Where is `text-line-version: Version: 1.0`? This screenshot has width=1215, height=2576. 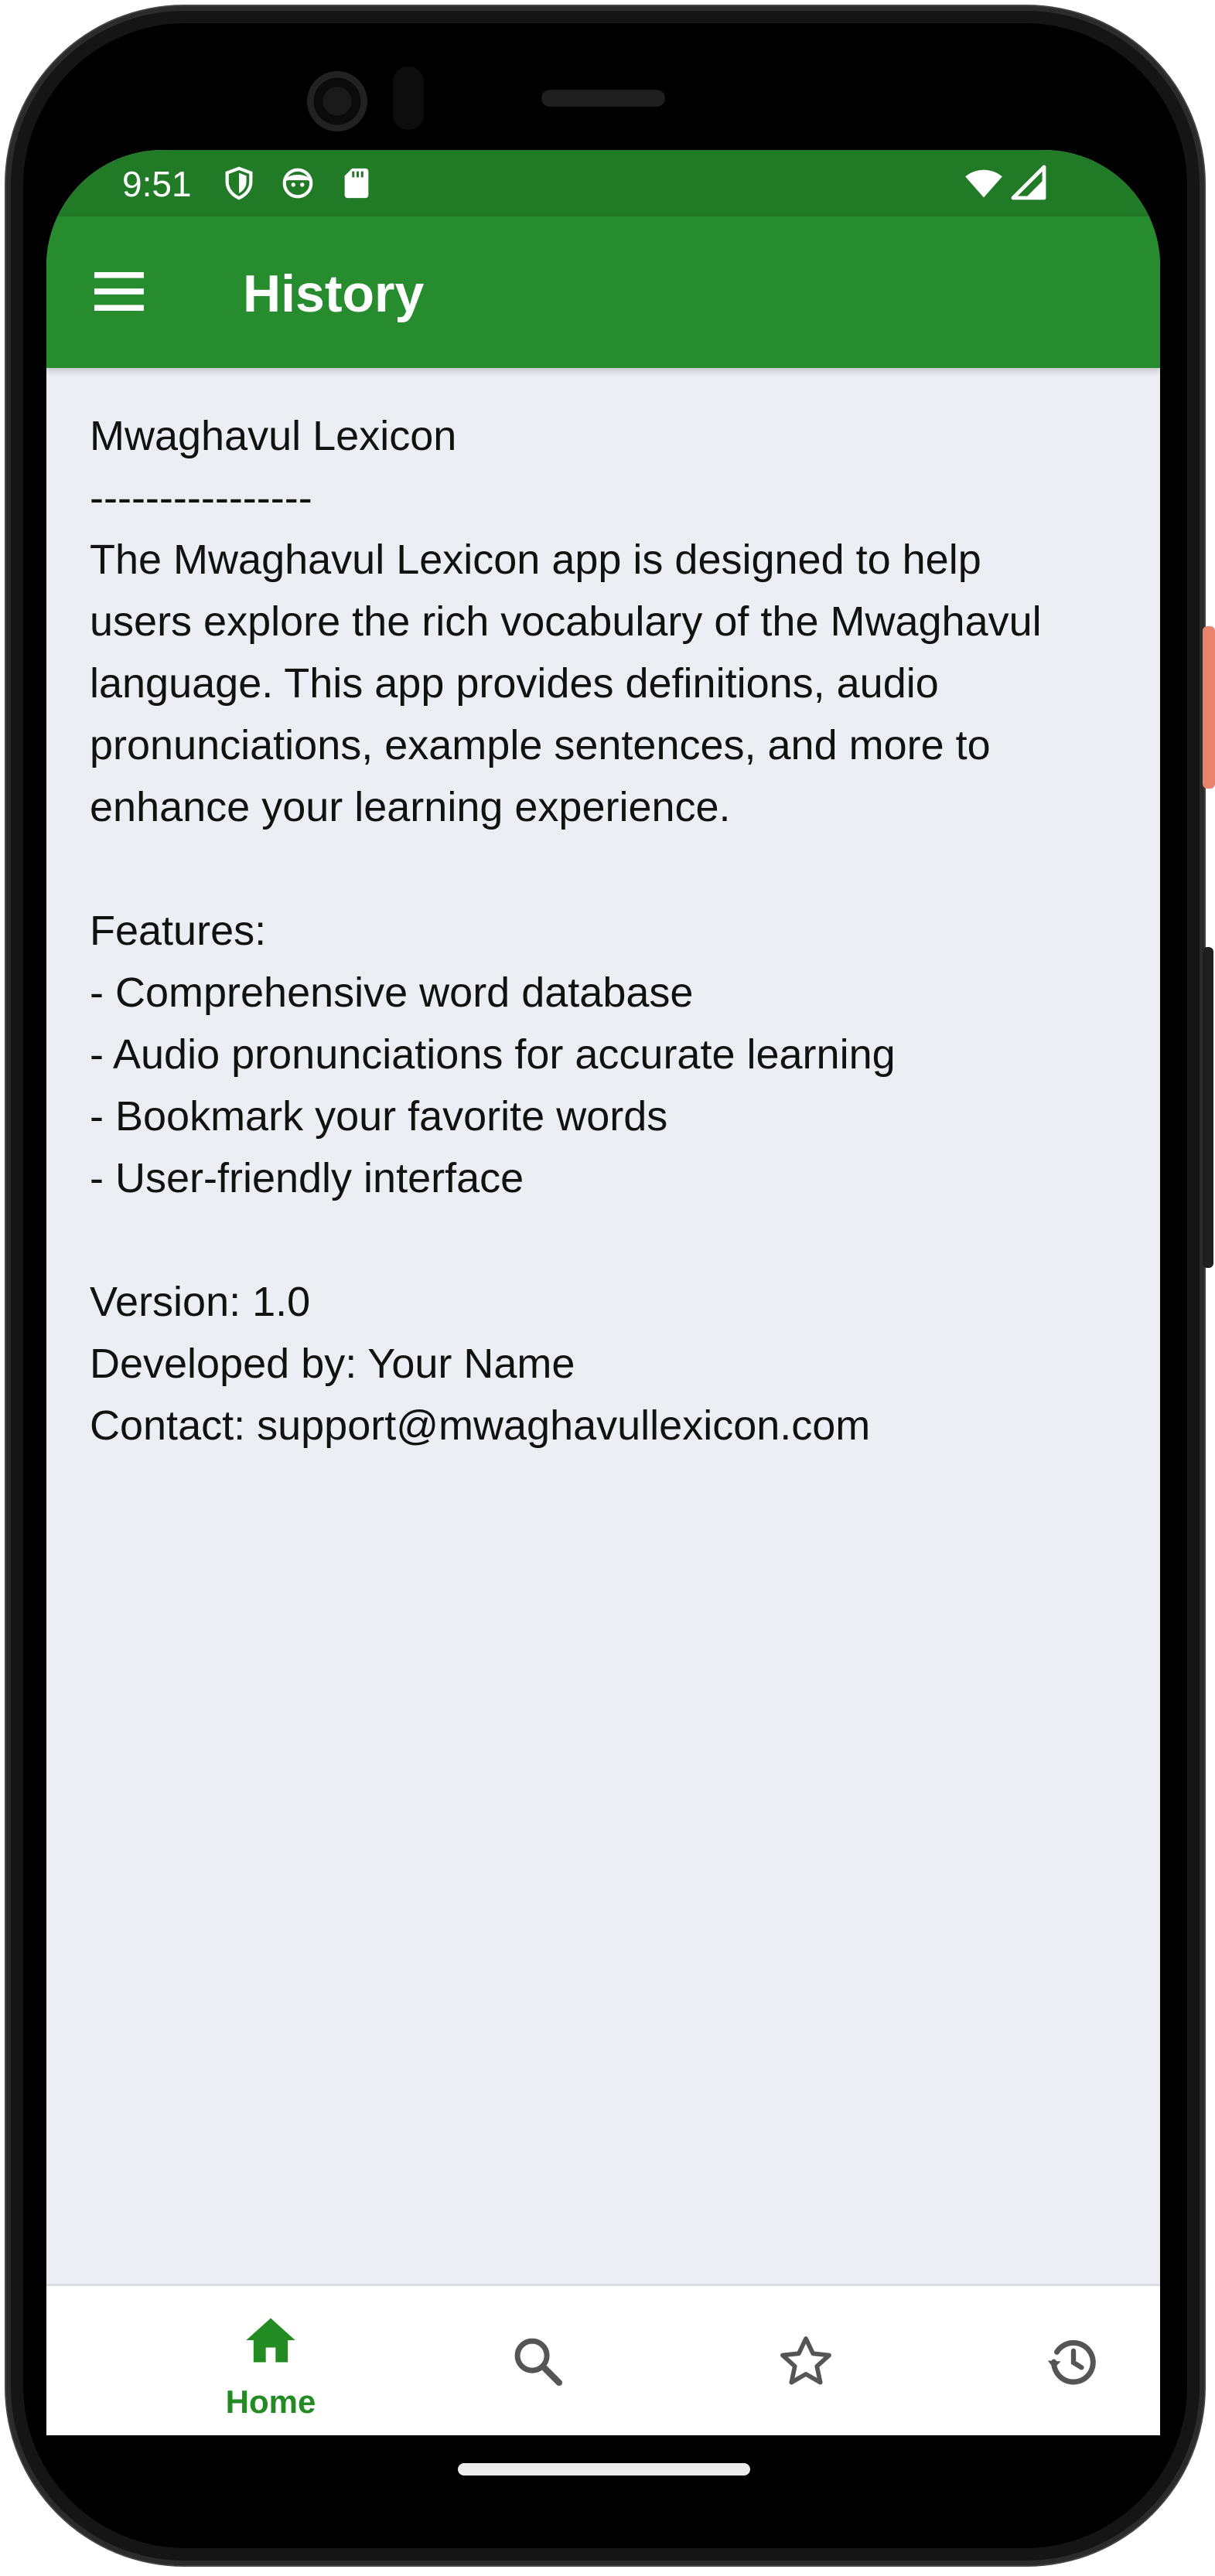 text-line-version: Version: 1.0 is located at coordinates (201, 1302).